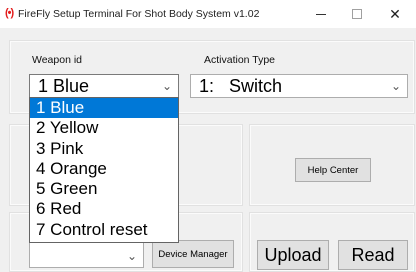  I want to click on dropdown-option-yellow: 2 Yellow, so click(104, 128).